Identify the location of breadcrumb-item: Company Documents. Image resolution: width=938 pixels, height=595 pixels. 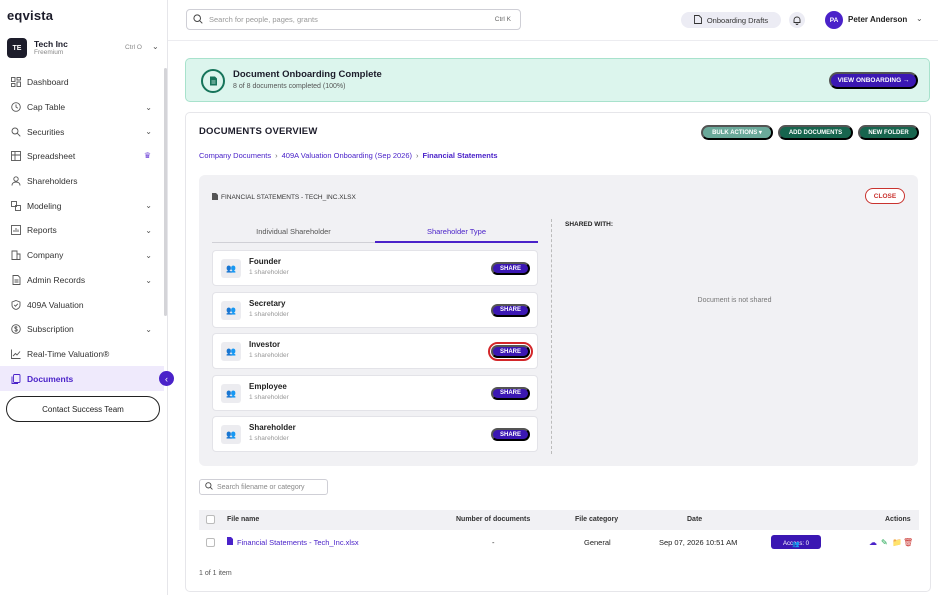
(235, 155).